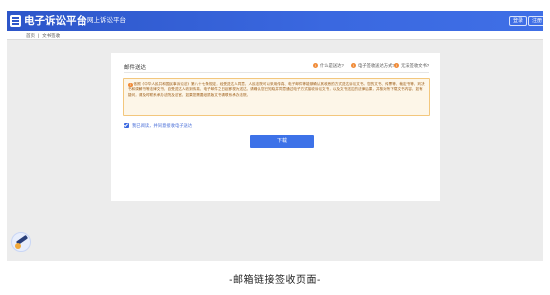  What do you see at coordinates (275, 35) in the screenshot?
I see `breadcrumb: 首页 | 文书签收` at bounding box center [275, 35].